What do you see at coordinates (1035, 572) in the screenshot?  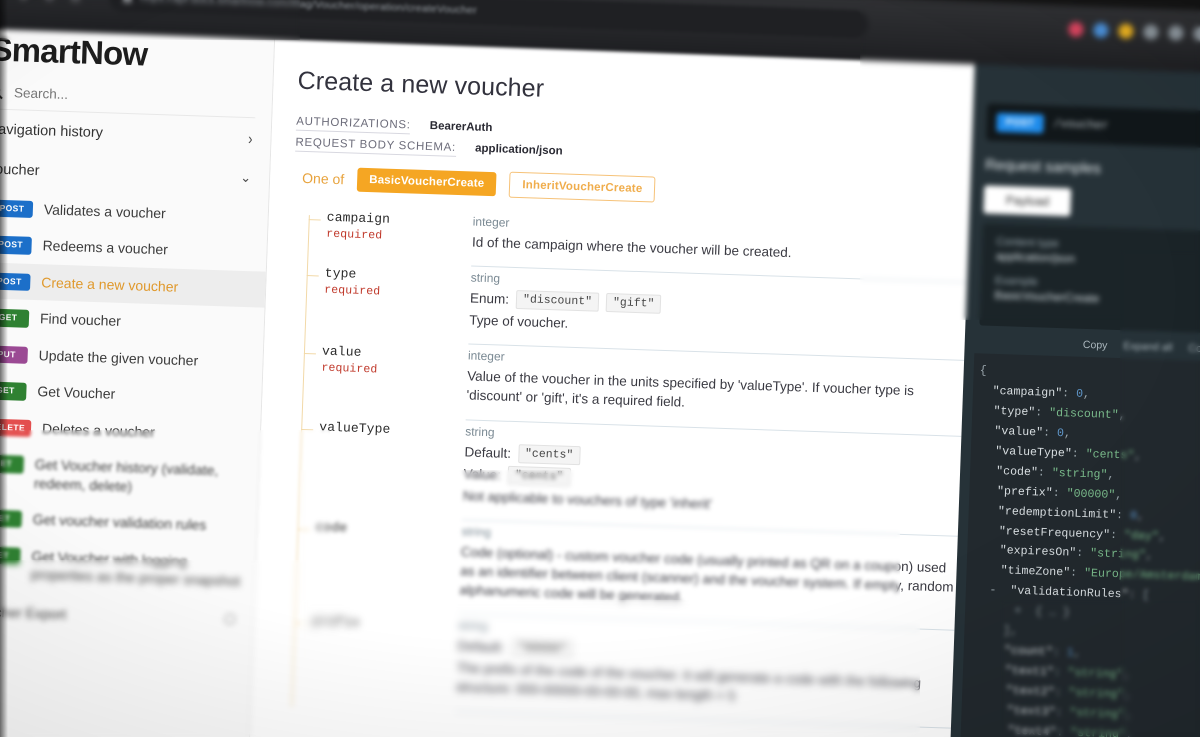 I see `code-token: "timeZone"` at bounding box center [1035, 572].